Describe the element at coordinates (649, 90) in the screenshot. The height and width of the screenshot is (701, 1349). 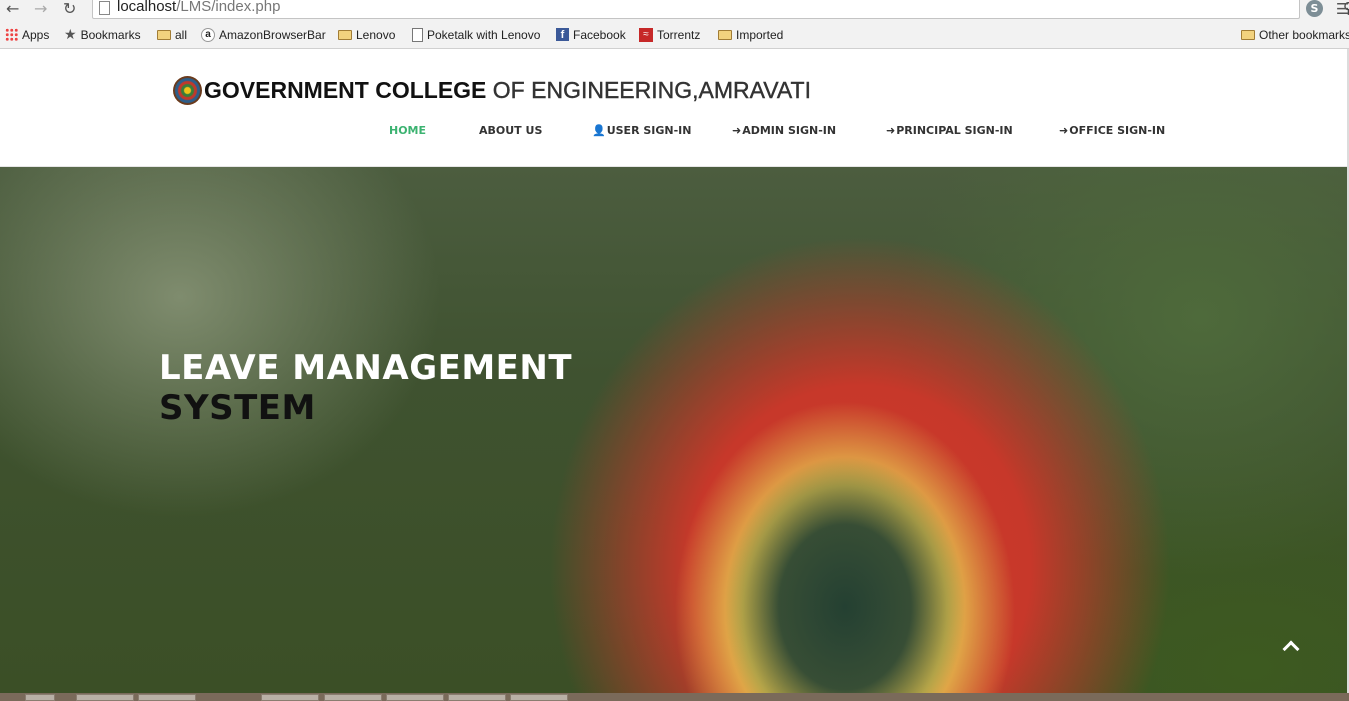
I see `brand-part2: OF ENGINEERING,AMRAVATI` at that location.